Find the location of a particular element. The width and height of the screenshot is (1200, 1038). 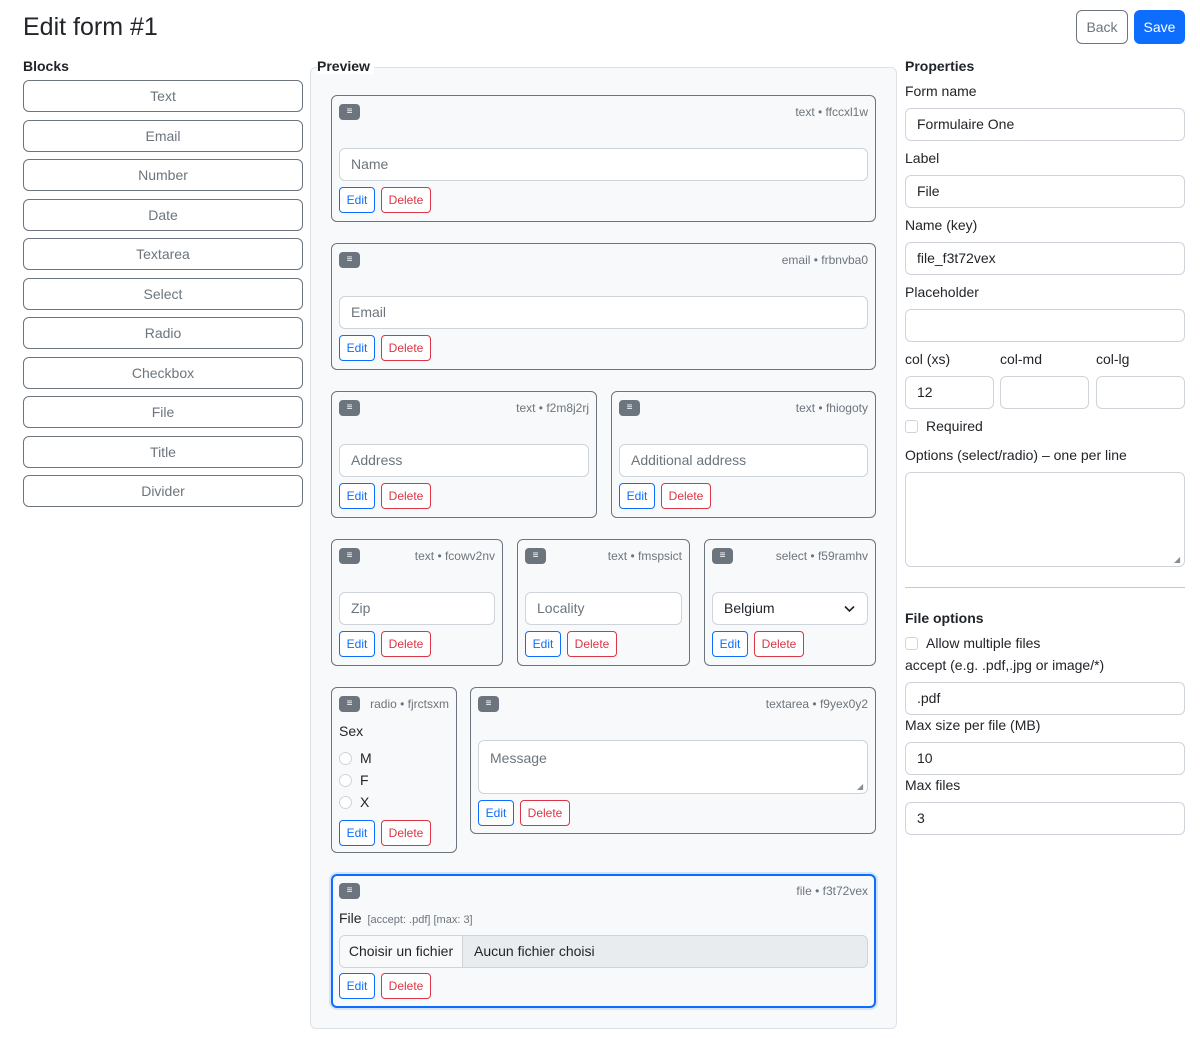

additional-address-input: Additional address is located at coordinates (743, 460).